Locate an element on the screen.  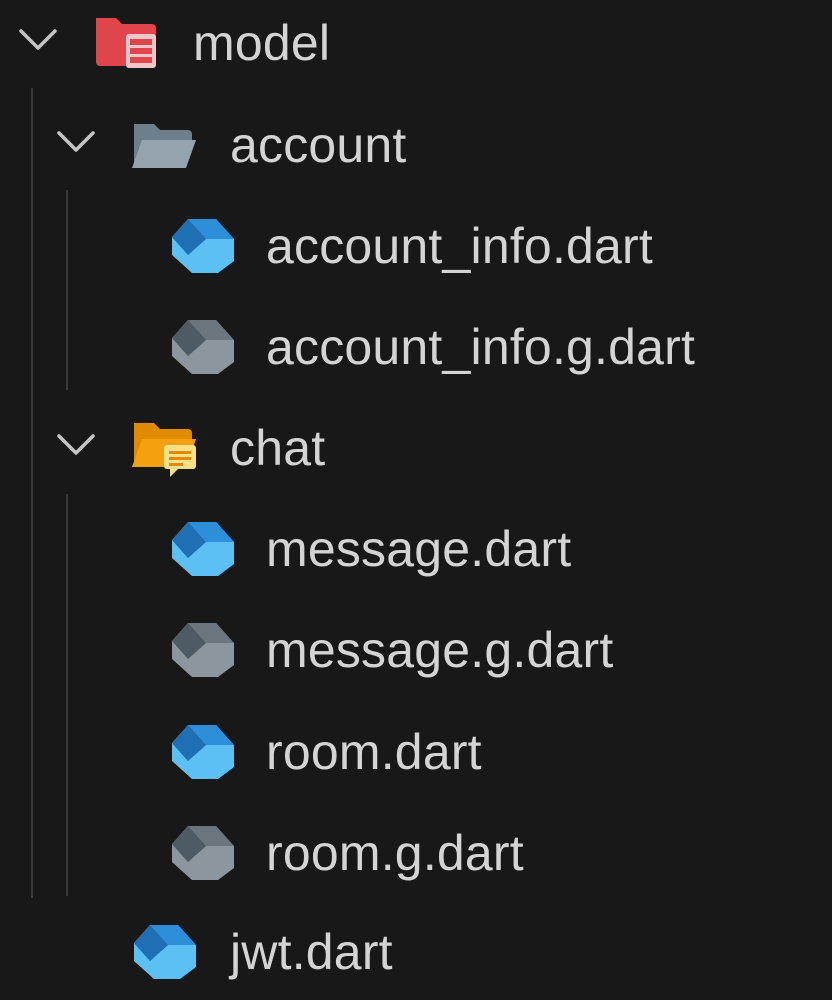
file-label: room.dart is located at coordinates (374, 752).